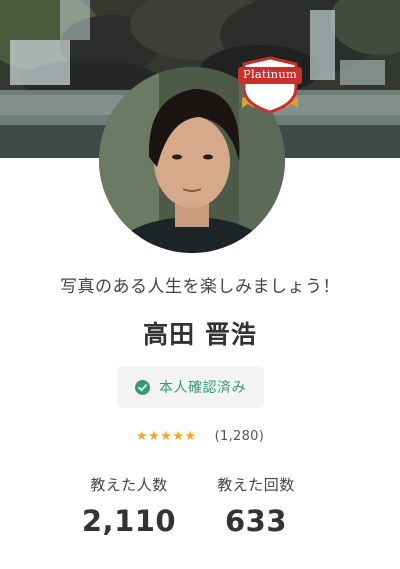  I want to click on profile-tagline: 写真のある人生を楽しみましょう！, so click(200, 287).